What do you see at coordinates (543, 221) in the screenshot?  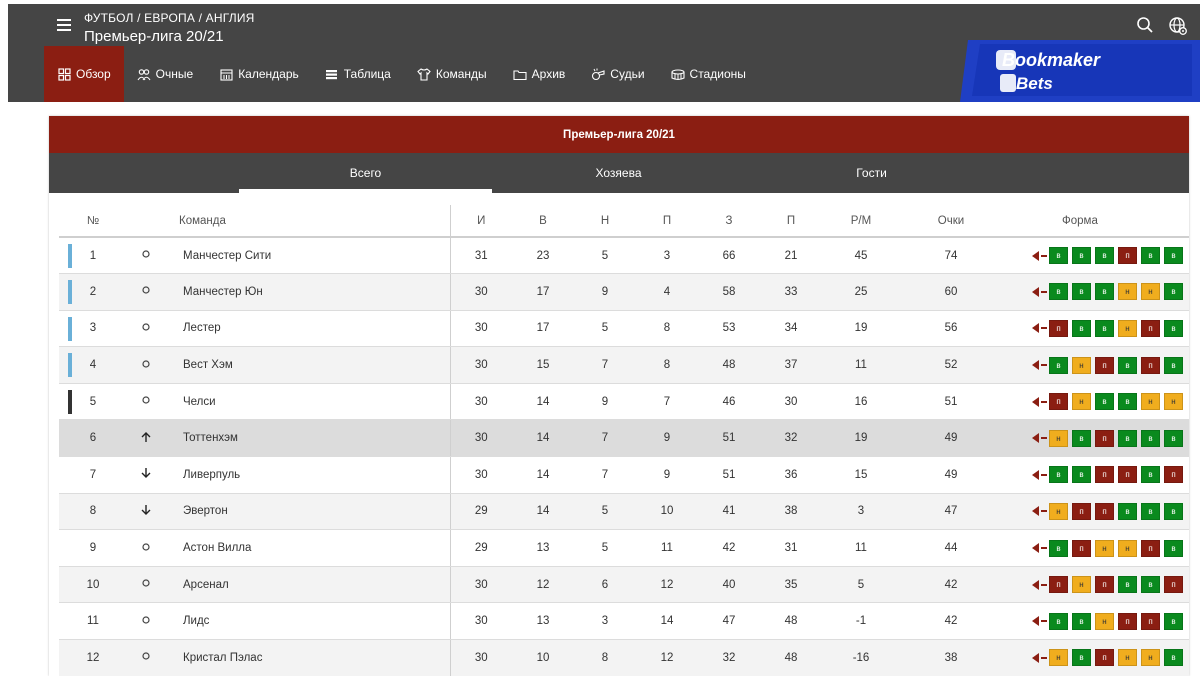 I see `header-won: В` at bounding box center [543, 221].